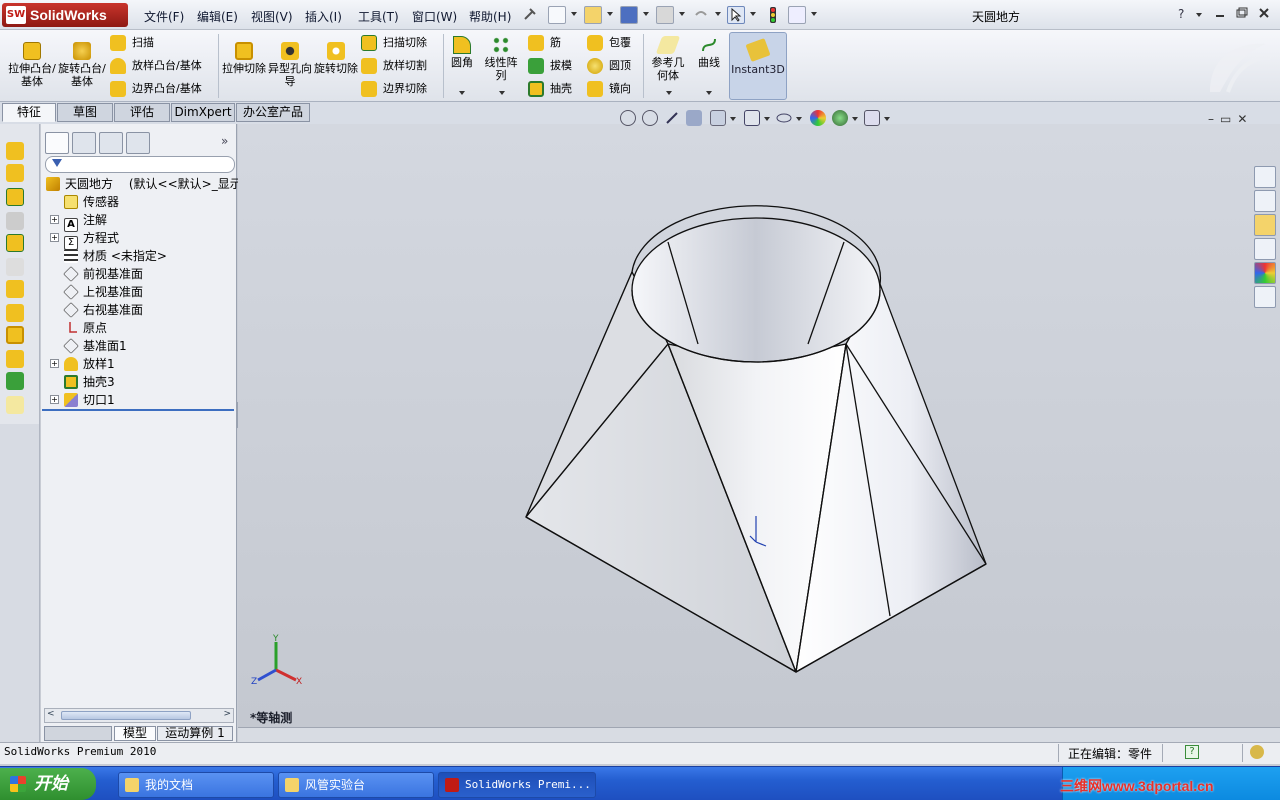 The height and width of the screenshot is (800, 1280). Describe the element at coordinates (1264, 14) in the screenshot. I see `close-icon` at that location.